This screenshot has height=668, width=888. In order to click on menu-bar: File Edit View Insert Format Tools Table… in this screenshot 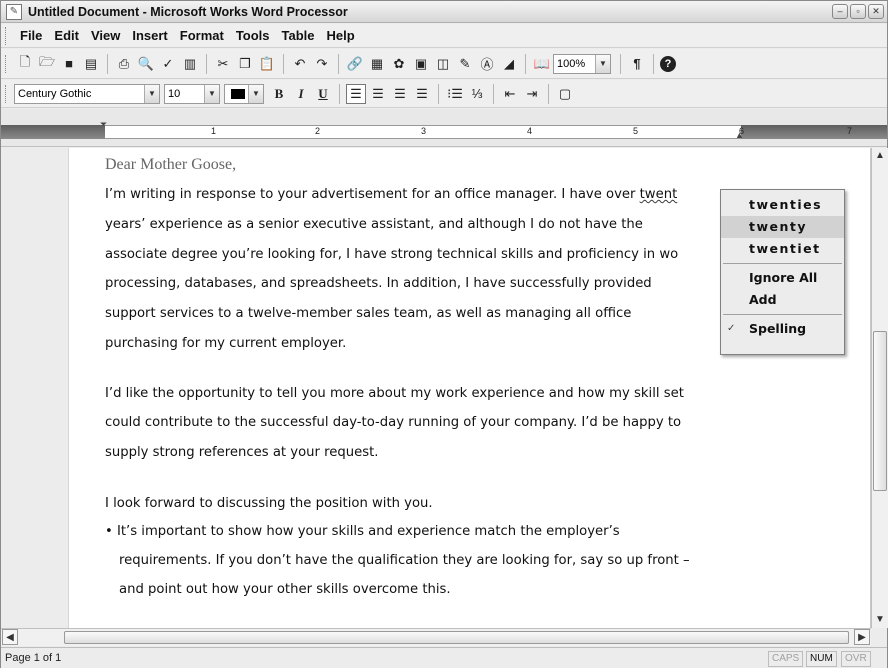, I will do `click(444, 36)`.